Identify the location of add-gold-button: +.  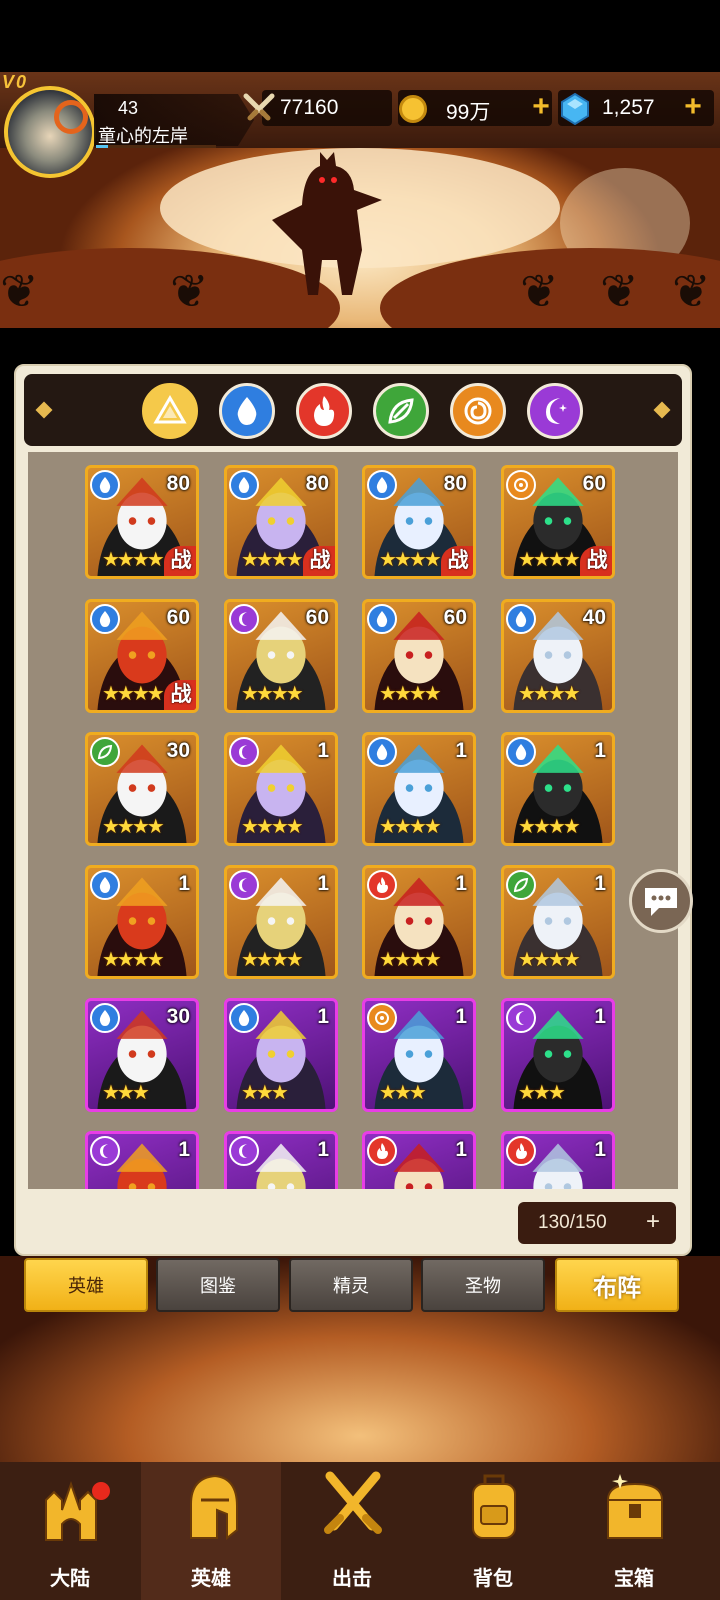
(541, 108).